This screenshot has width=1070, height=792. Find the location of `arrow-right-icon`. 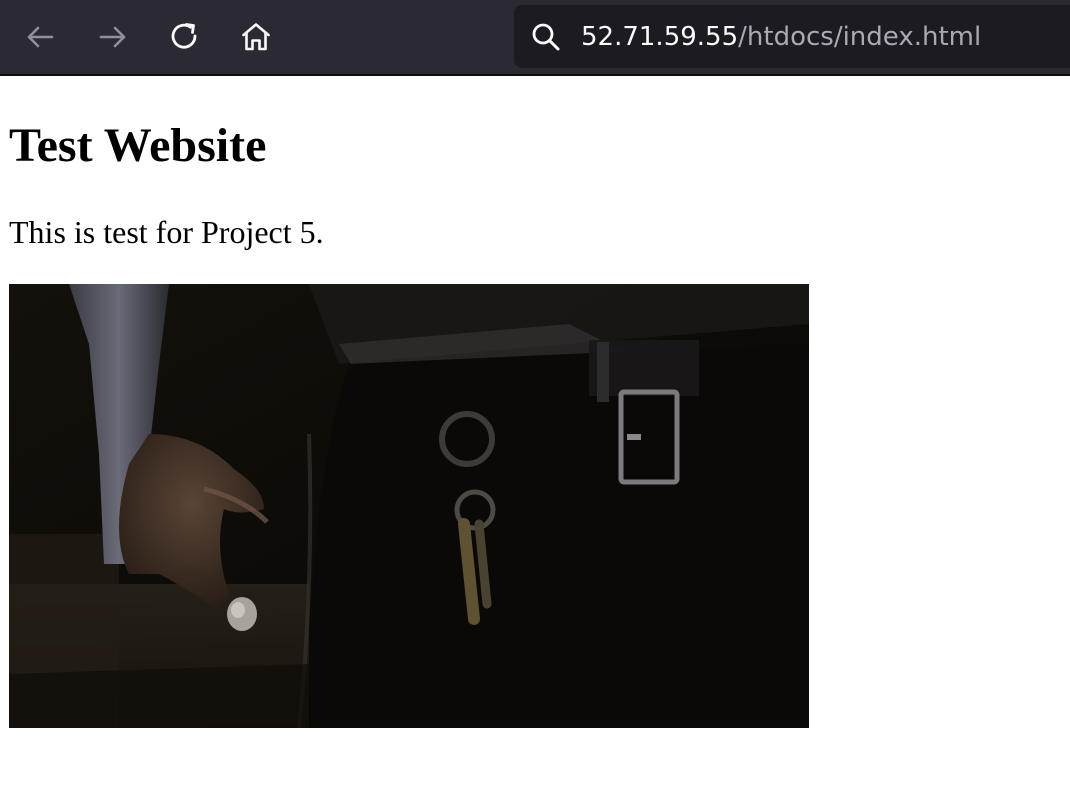

arrow-right-icon is located at coordinates (112, 37).